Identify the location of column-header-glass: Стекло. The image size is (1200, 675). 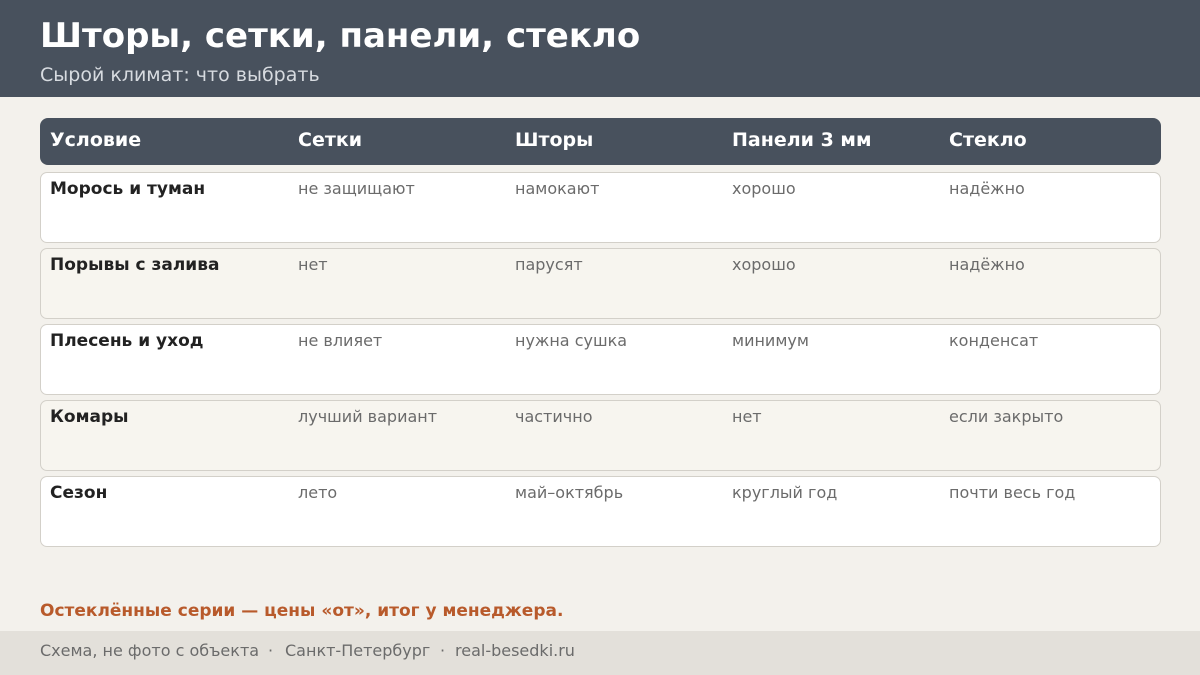
(988, 140).